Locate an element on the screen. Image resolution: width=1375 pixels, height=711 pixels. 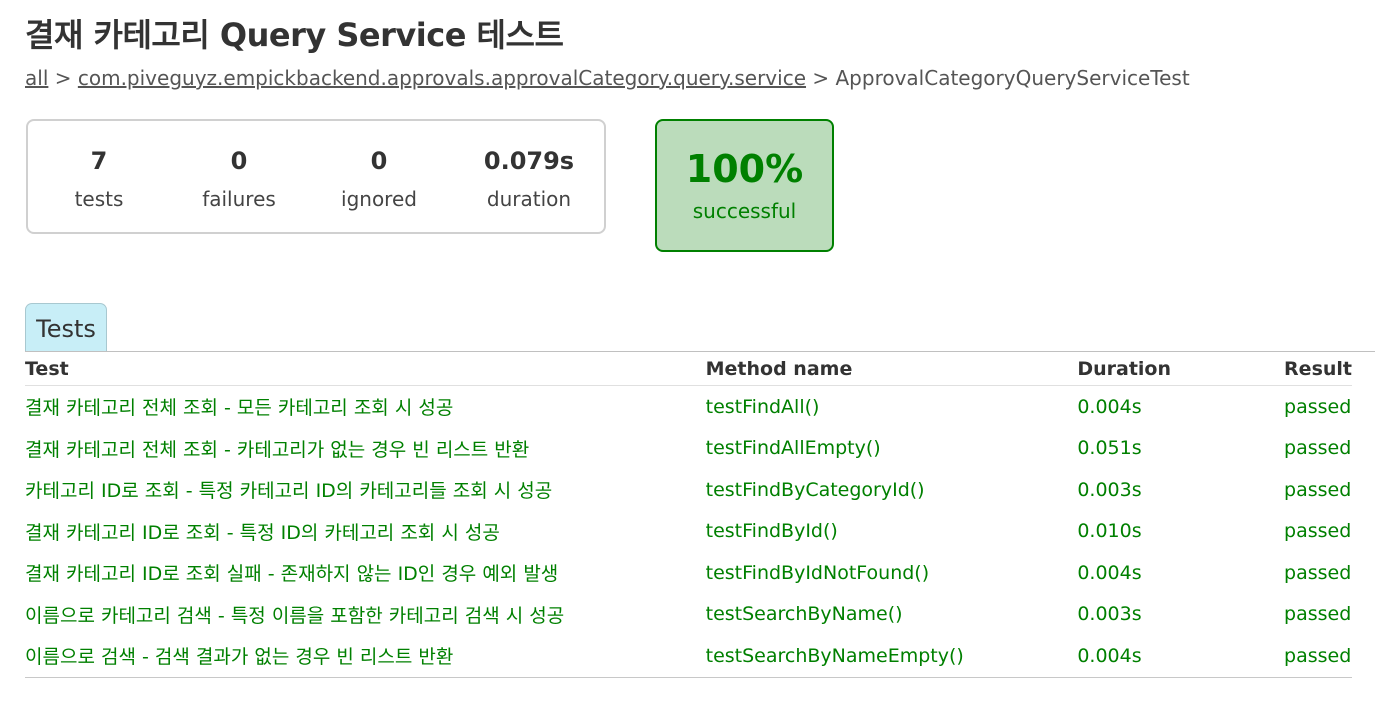
cell-duration: 0.051s is located at coordinates (1109, 448).